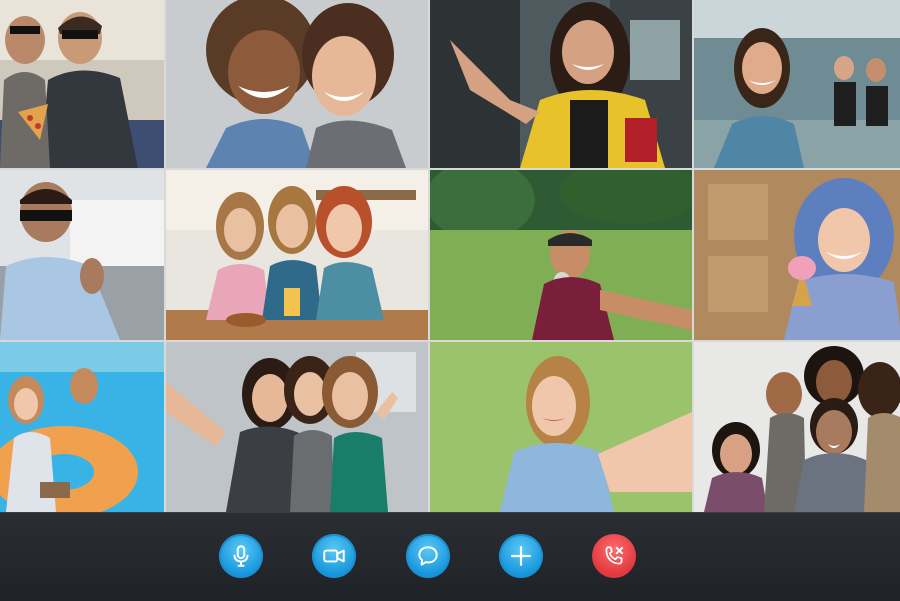 The image size is (900, 601). I want to click on add-participant-button, so click(521, 556).